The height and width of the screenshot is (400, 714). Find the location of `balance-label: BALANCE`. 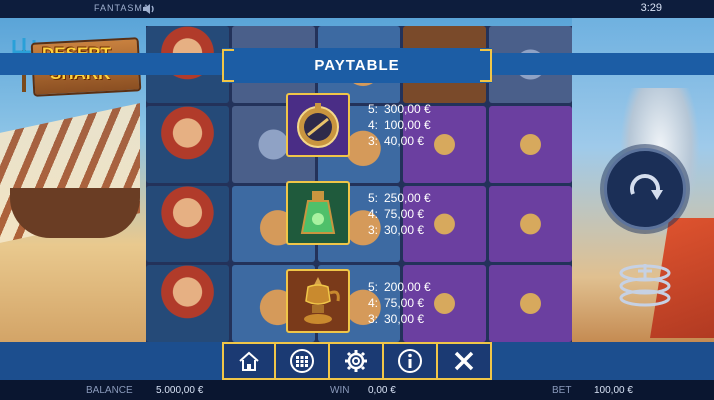

balance-label: BALANCE is located at coordinates (109, 390).